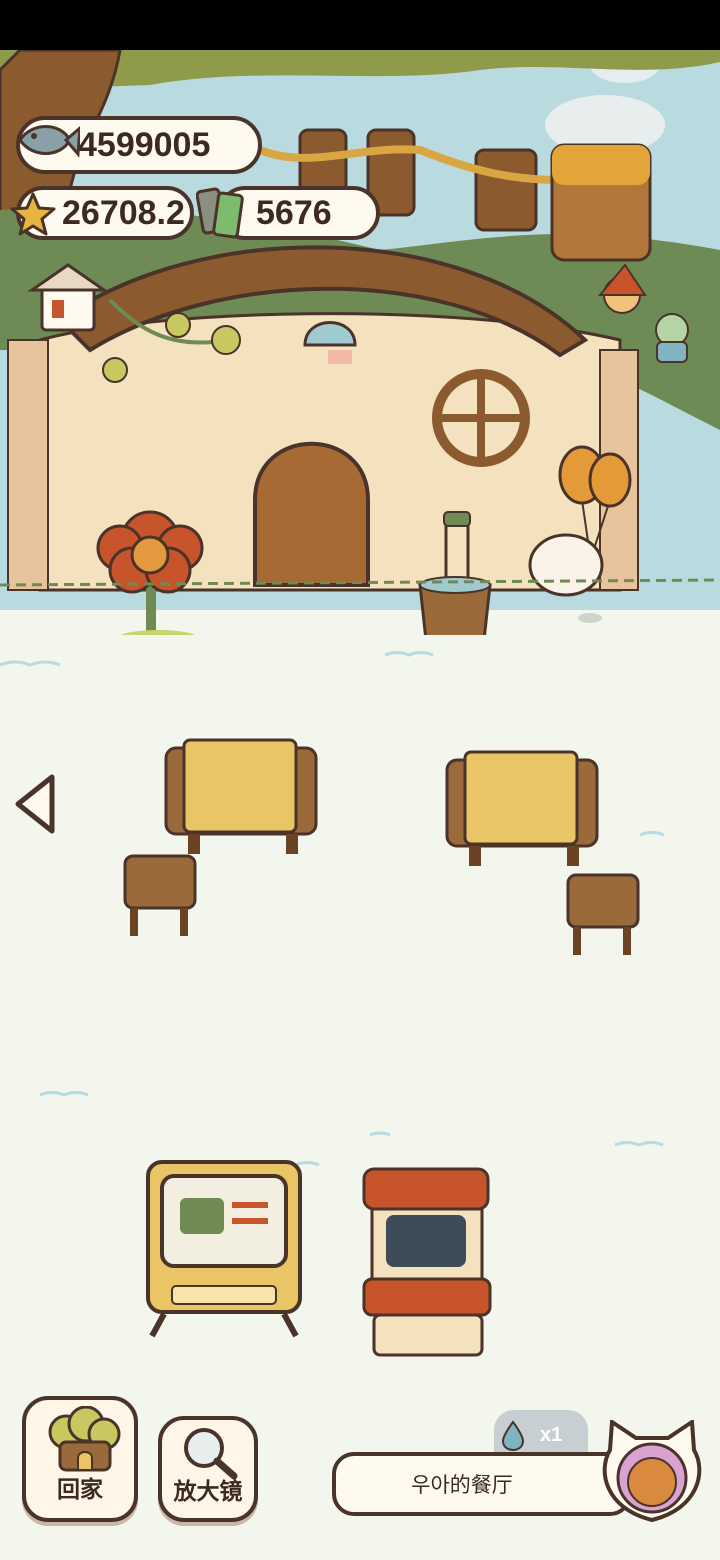 Image resolution: width=720 pixels, height=1560 pixels. I want to click on water-count: x1, so click(551, 1435).